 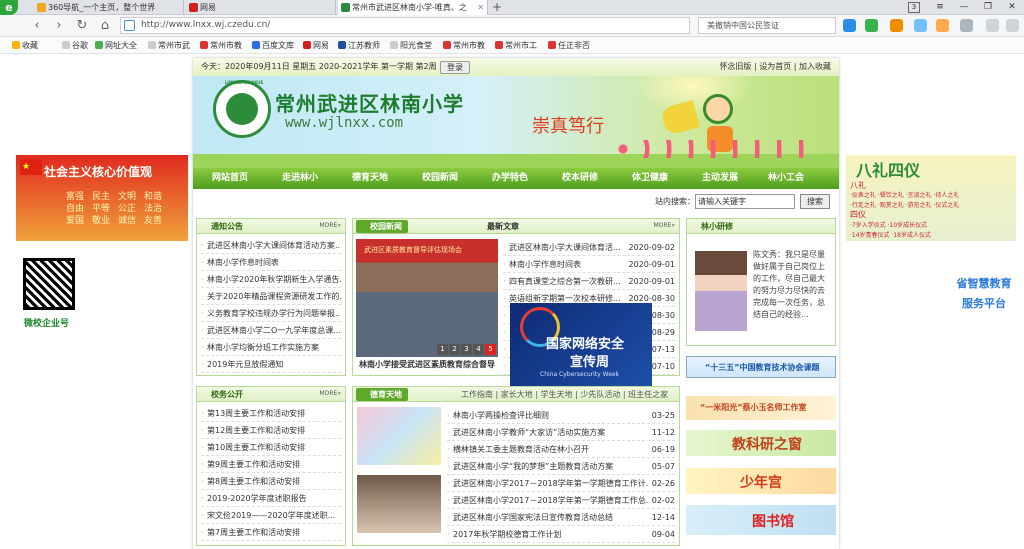 I want to click on bookmark-czgh: 常州市工, so click(x=516, y=45).